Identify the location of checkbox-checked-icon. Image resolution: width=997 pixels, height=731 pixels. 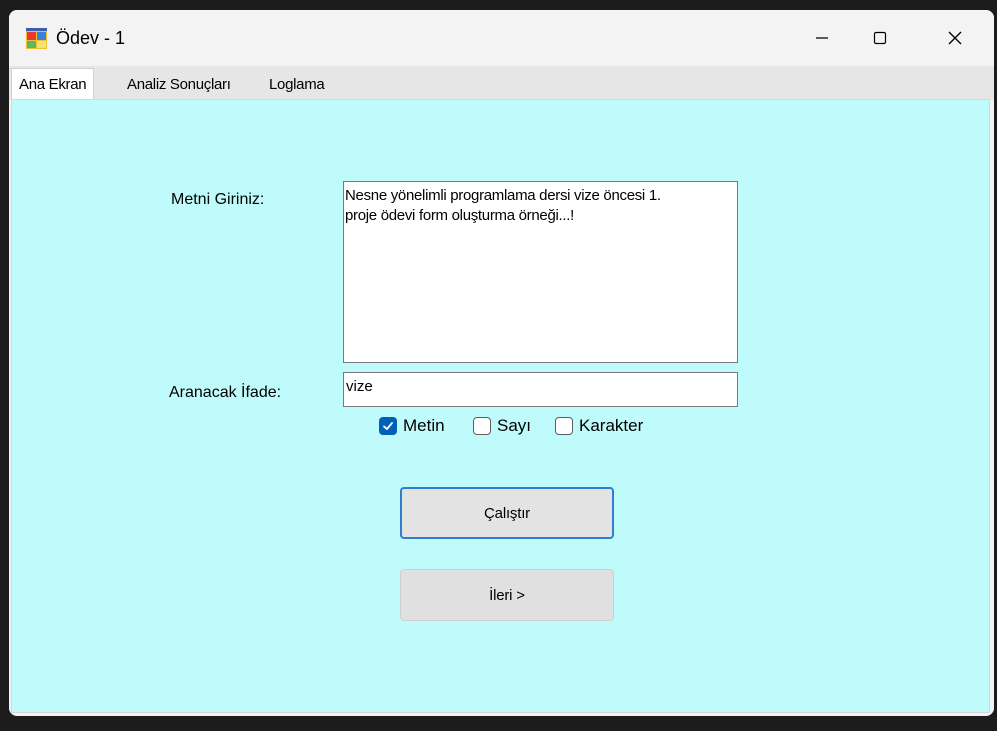
(388, 426).